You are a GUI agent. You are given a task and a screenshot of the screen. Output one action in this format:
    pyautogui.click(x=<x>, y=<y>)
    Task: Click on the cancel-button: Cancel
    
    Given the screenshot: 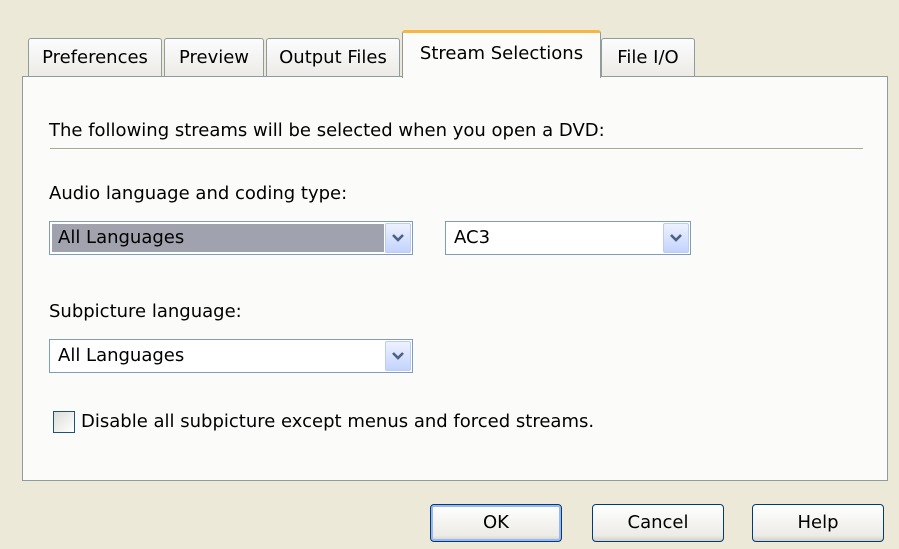 What is the action you would take?
    pyautogui.click(x=658, y=523)
    